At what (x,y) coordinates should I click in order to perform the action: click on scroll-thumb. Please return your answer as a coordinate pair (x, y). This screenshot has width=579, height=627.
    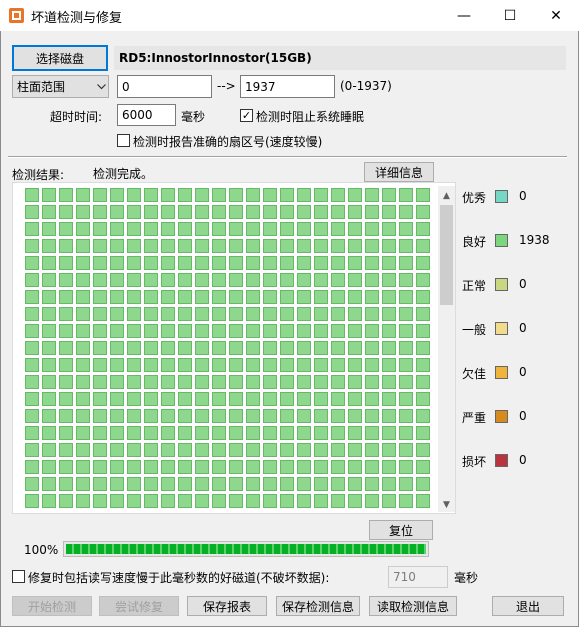
    Looking at the image, I should click on (446, 255).